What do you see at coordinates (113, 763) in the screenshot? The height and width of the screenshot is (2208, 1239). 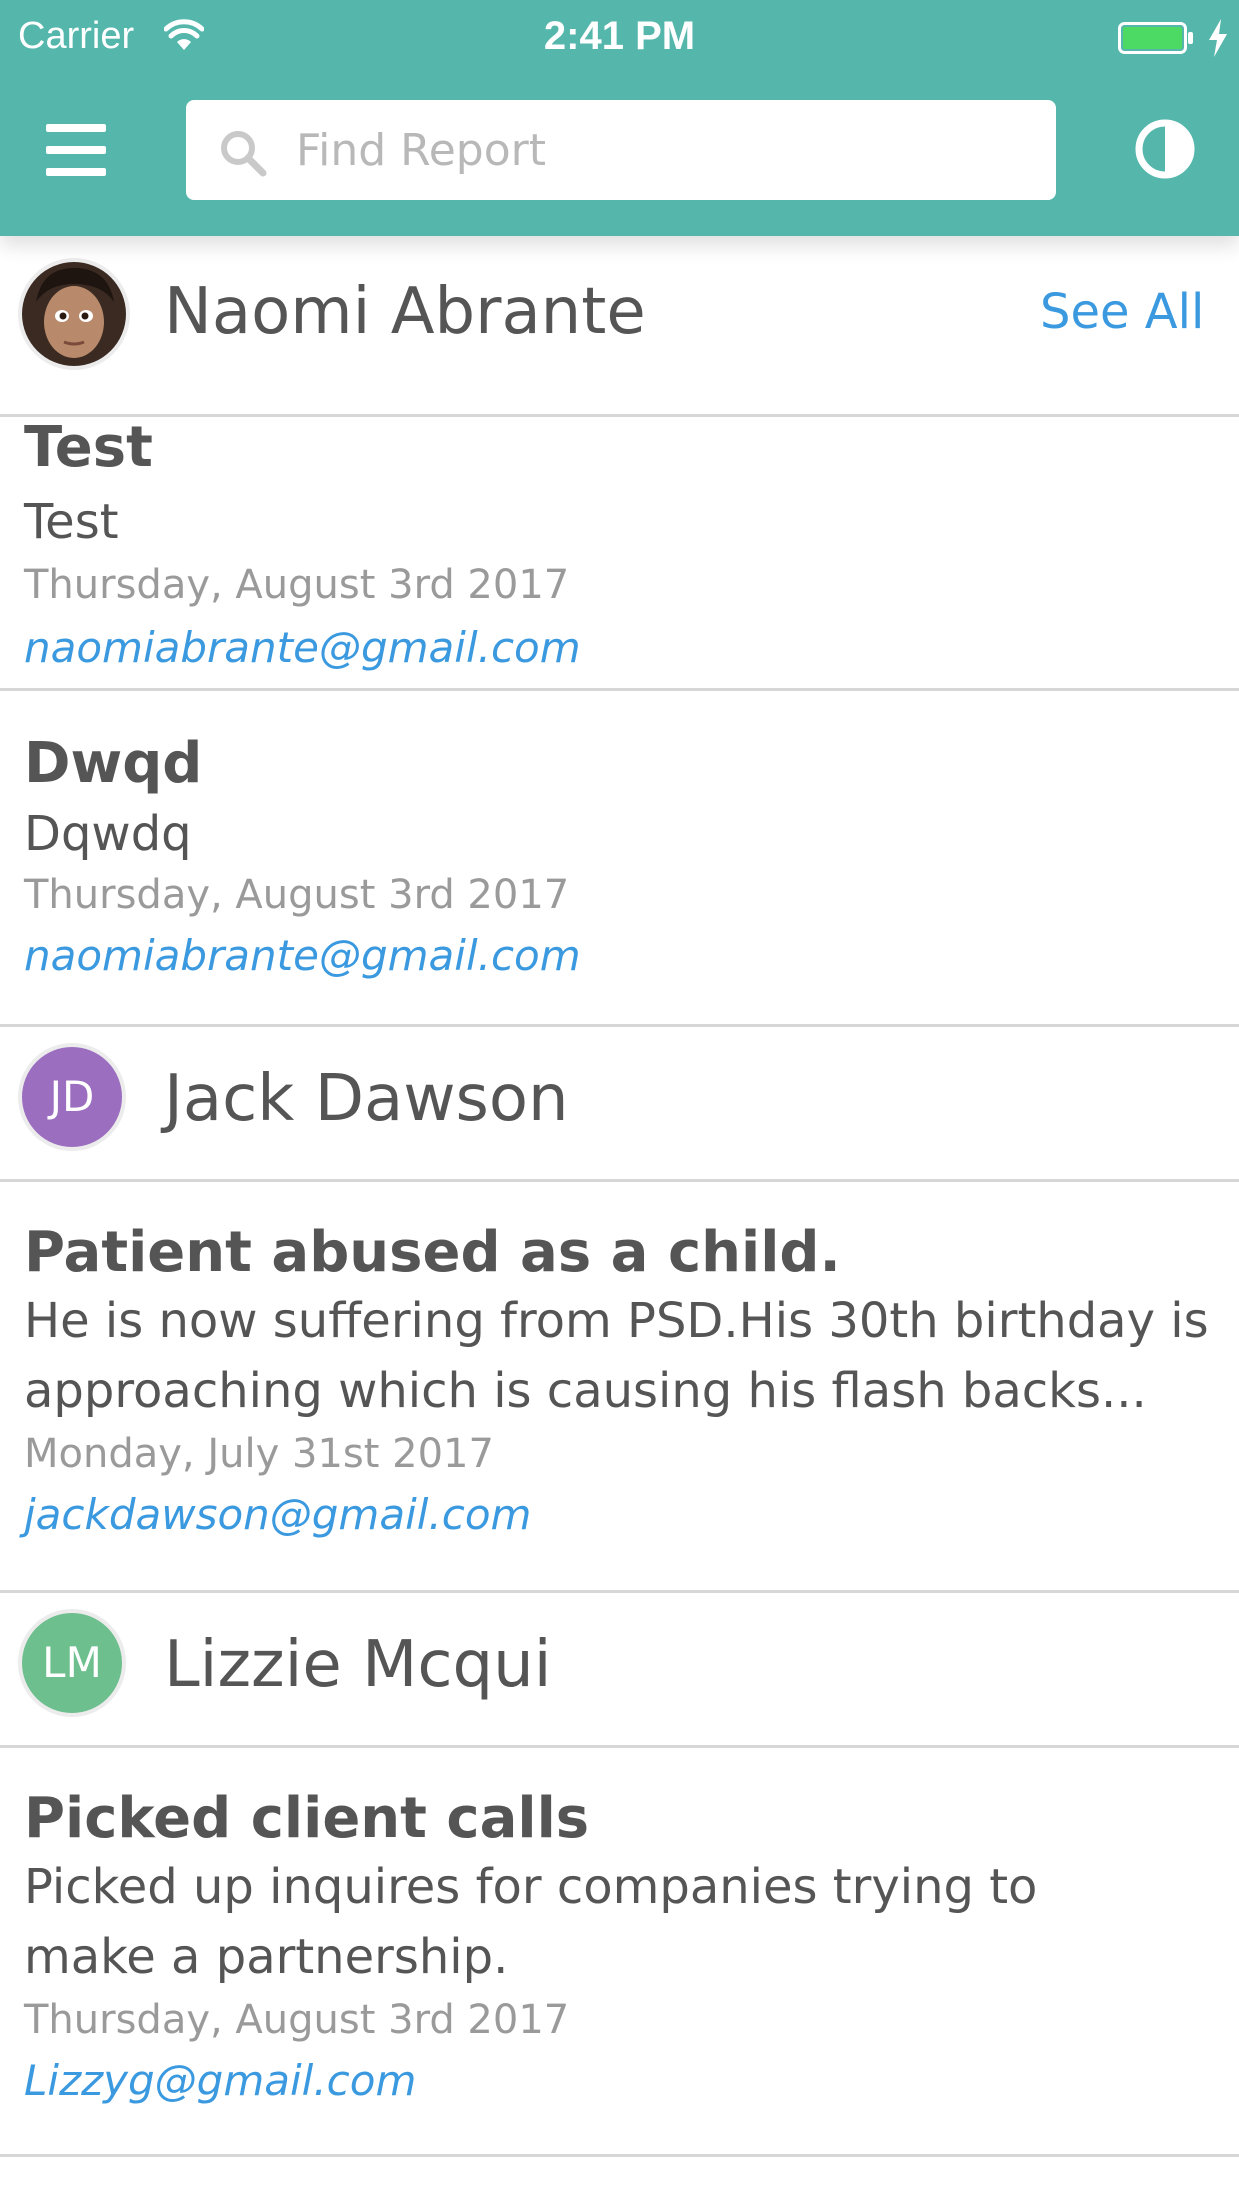 I see `report-title: Dwqd` at bounding box center [113, 763].